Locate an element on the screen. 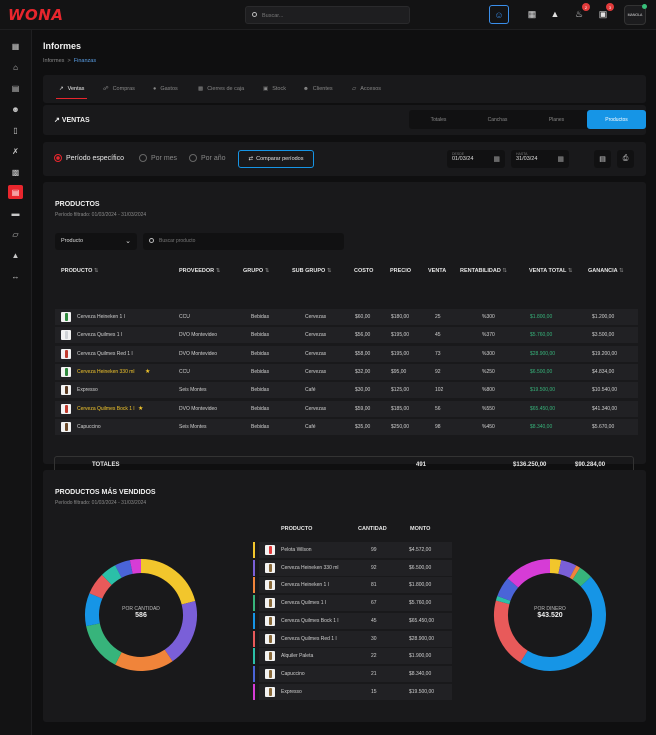  col-costo: COSTO is located at coordinates (364, 271).